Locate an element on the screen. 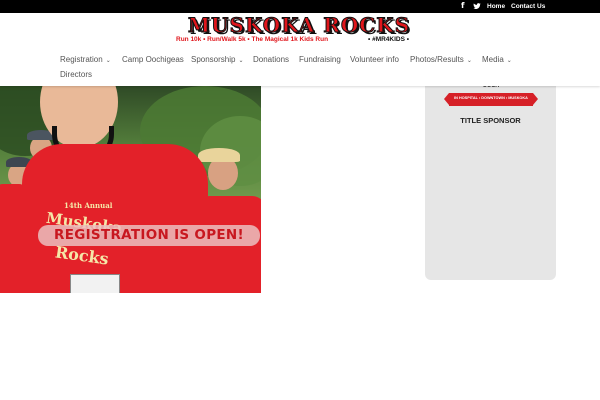  nav-item-directors: Directors is located at coordinates (76, 74).